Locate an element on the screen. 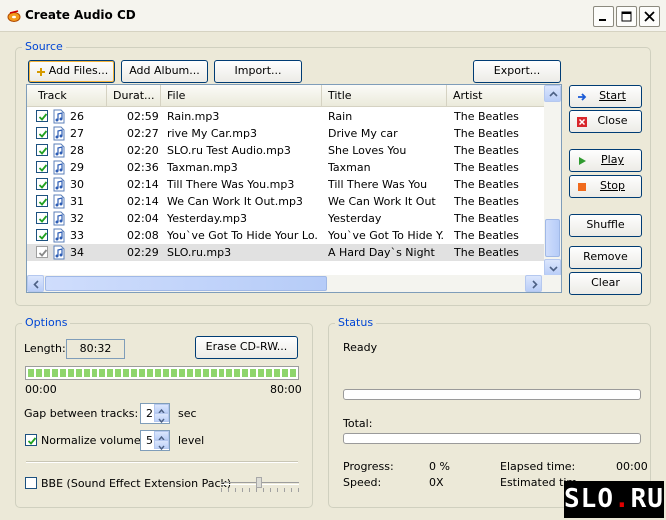  table-row: 32 02:04 Yesterday.mp3 Yesterday The Beatles is located at coordinates (286, 218).